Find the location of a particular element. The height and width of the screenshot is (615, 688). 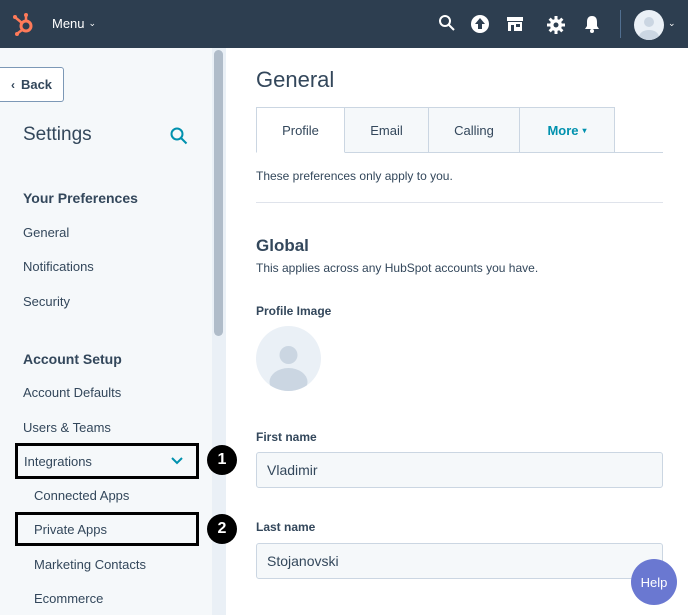

profile-image-avatar is located at coordinates (288, 358).